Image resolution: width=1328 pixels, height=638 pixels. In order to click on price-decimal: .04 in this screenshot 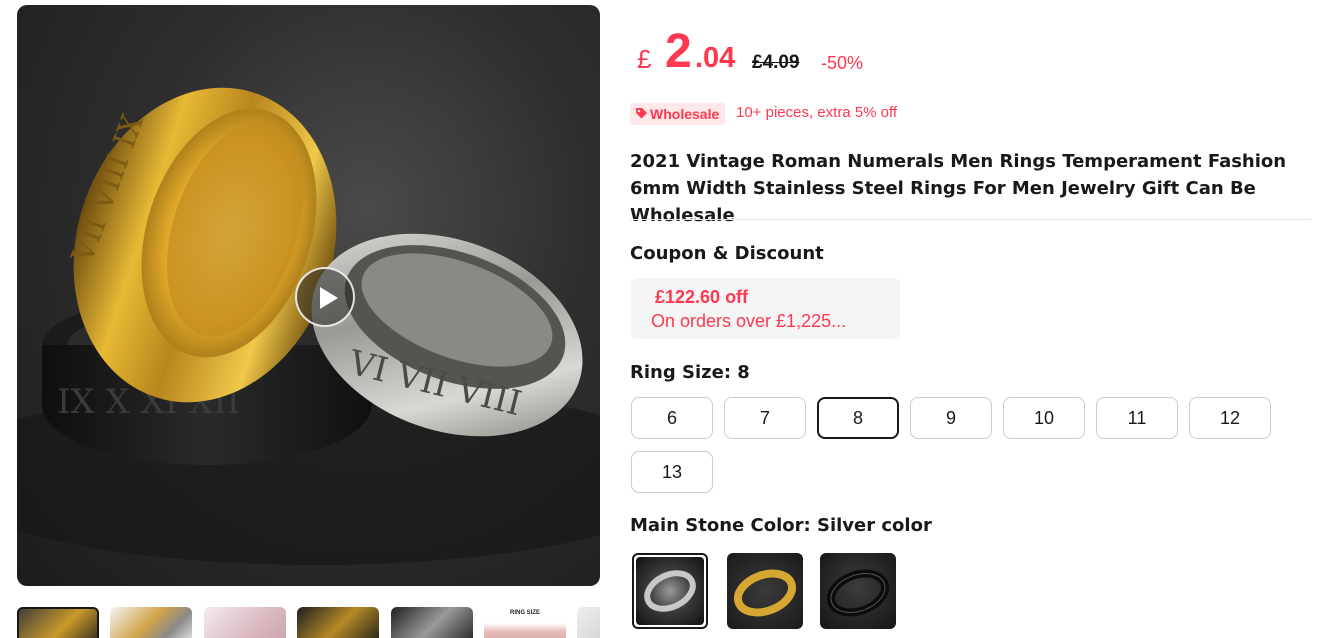, I will do `click(715, 58)`.